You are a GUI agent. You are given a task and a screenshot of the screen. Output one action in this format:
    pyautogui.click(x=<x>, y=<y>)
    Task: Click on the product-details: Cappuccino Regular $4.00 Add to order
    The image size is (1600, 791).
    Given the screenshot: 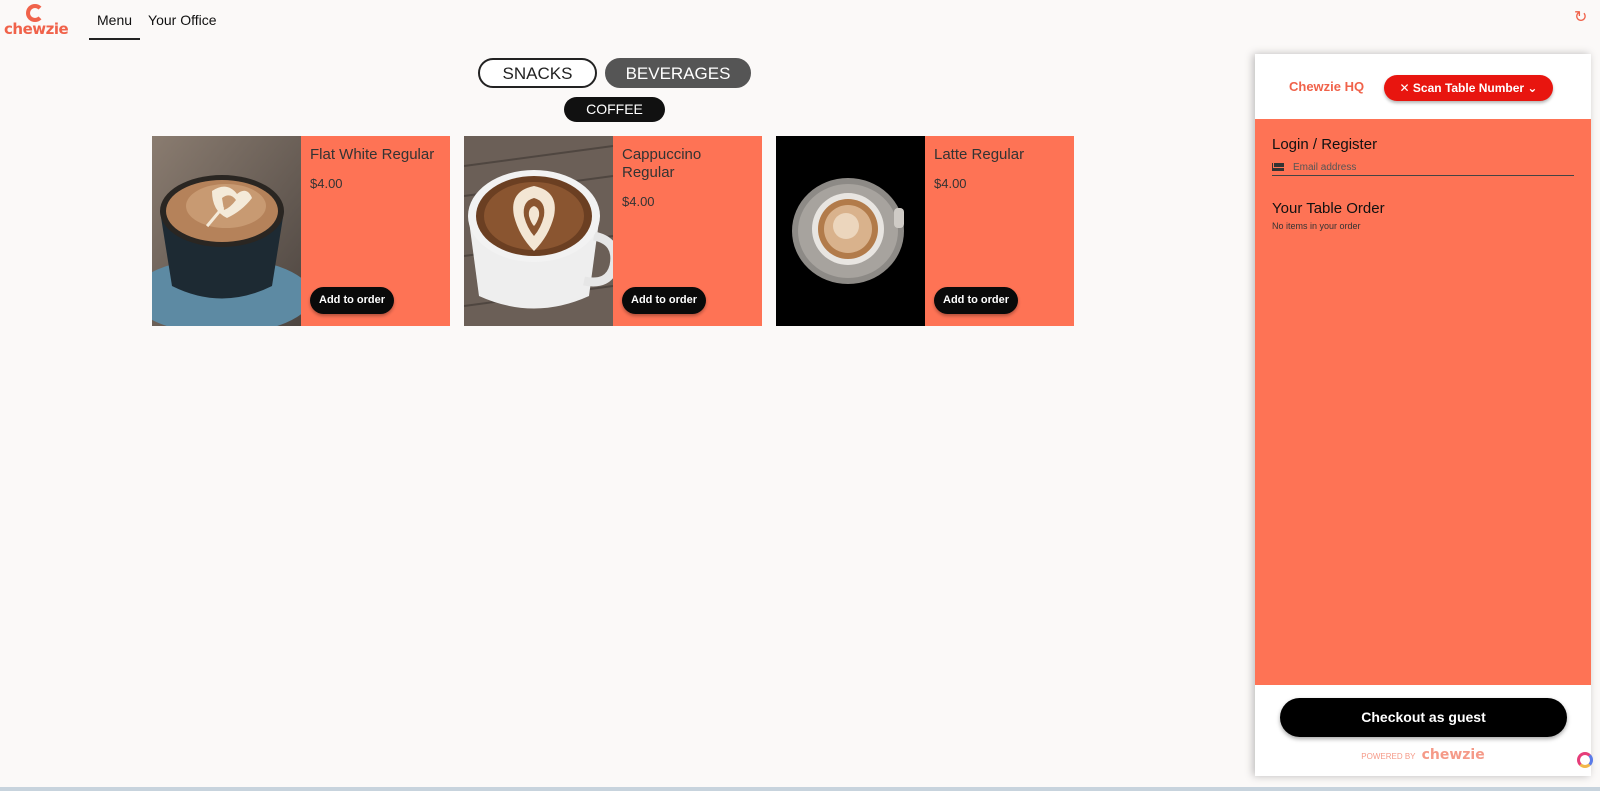 What is the action you would take?
    pyautogui.click(x=687, y=231)
    